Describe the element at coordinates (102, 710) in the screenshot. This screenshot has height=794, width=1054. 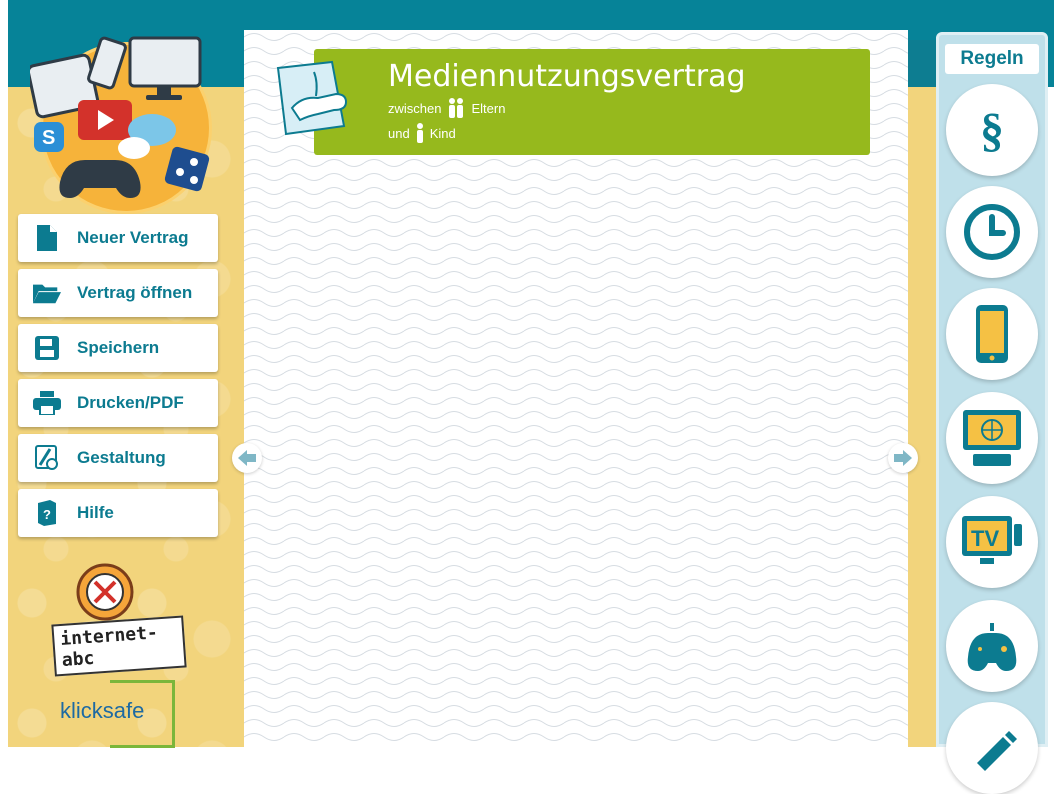
I see `klicksafe-text: klicksafe` at that location.